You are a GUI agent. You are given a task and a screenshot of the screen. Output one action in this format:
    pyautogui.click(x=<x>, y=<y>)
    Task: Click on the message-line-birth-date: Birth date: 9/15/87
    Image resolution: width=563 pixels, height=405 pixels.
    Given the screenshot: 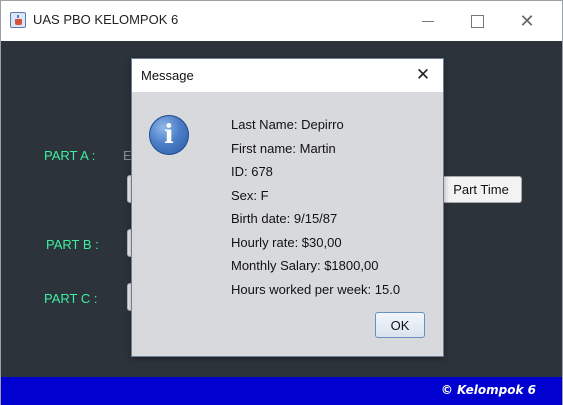 What is the action you would take?
    pyautogui.click(x=284, y=218)
    